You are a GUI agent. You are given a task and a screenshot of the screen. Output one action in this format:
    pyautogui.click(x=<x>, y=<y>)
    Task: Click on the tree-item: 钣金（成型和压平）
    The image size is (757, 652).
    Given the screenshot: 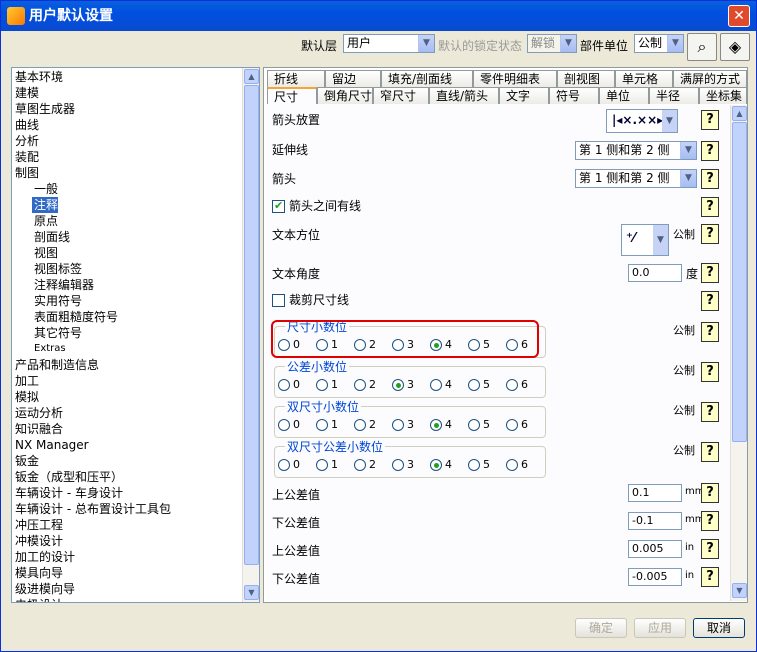 What is the action you would take?
    pyautogui.click(x=69, y=477)
    